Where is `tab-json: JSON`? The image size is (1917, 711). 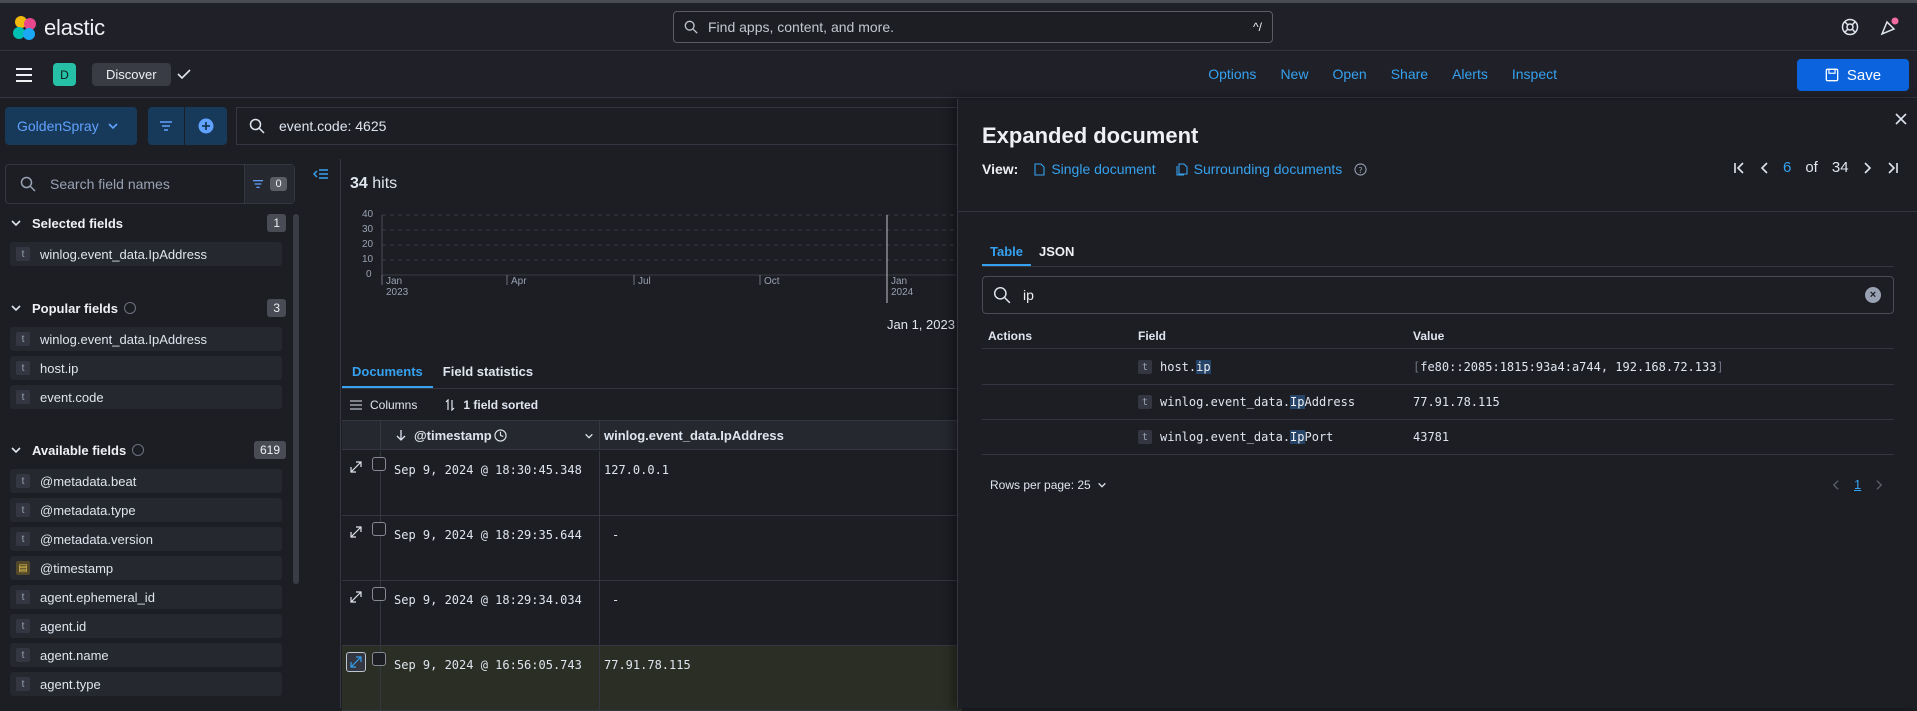 tab-json: JSON is located at coordinates (1056, 252).